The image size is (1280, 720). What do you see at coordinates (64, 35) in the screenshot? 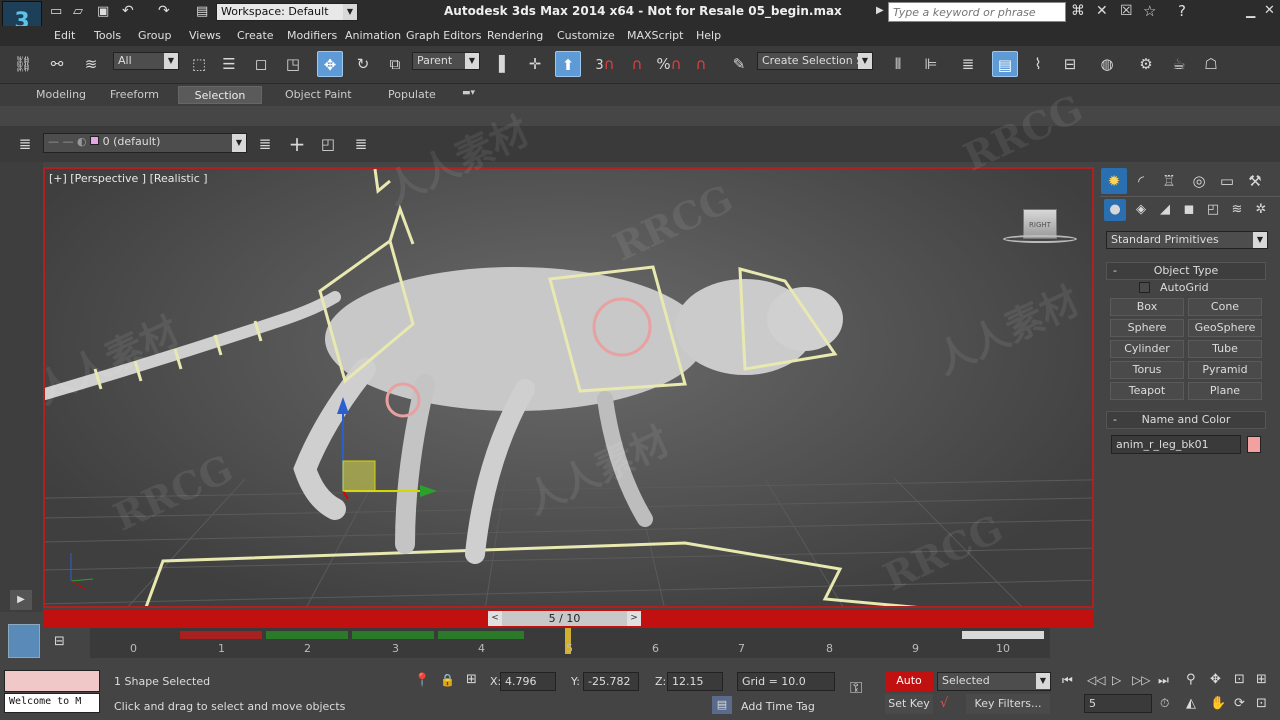
I see `menu-edit: Edit` at bounding box center [64, 35].